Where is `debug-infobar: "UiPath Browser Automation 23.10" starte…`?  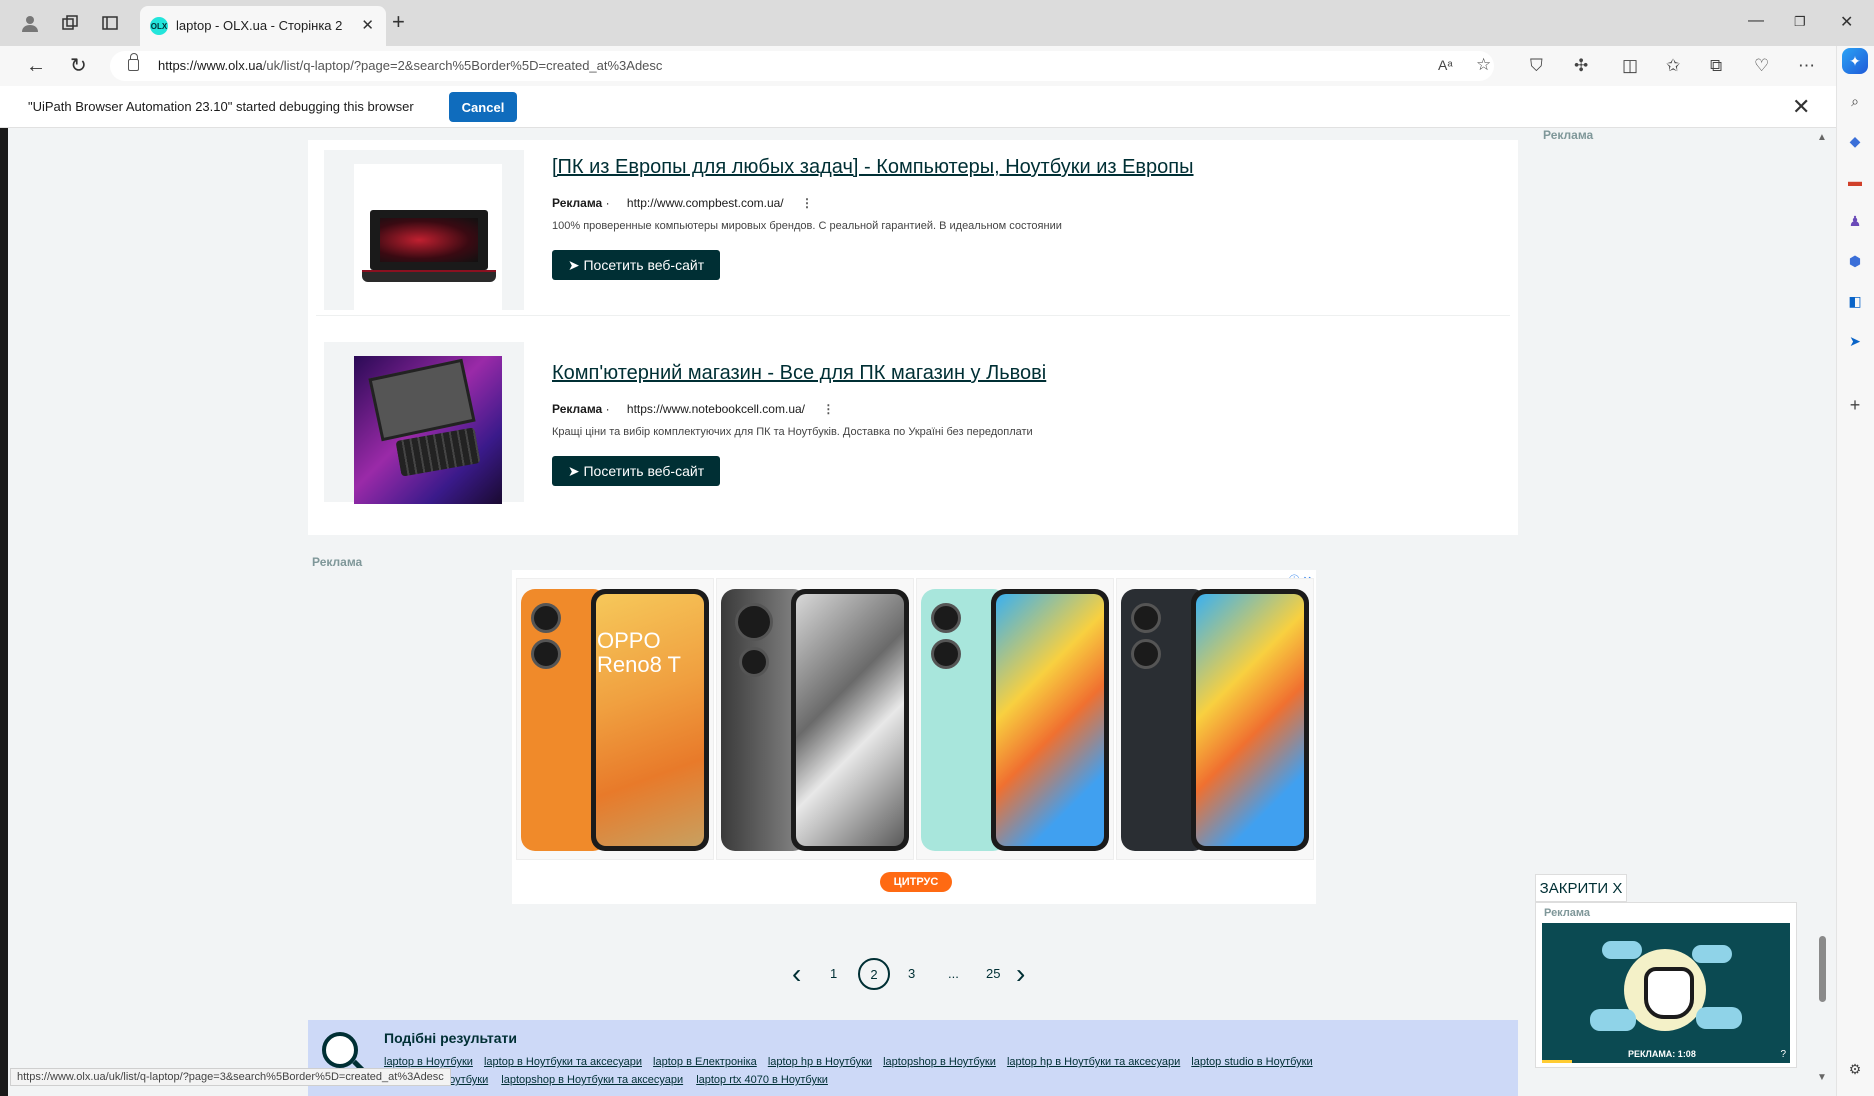 debug-infobar: "UiPath Browser Automation 23.10" starte… is located at coordinates (918, 107).